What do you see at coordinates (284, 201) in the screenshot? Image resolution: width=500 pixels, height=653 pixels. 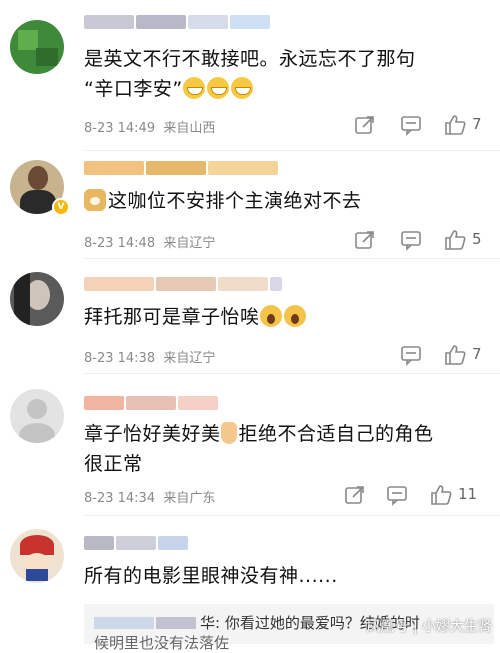 I see `comment-text: 这咖位不安排个主演绝对不去` at bounding box center [284, 201].